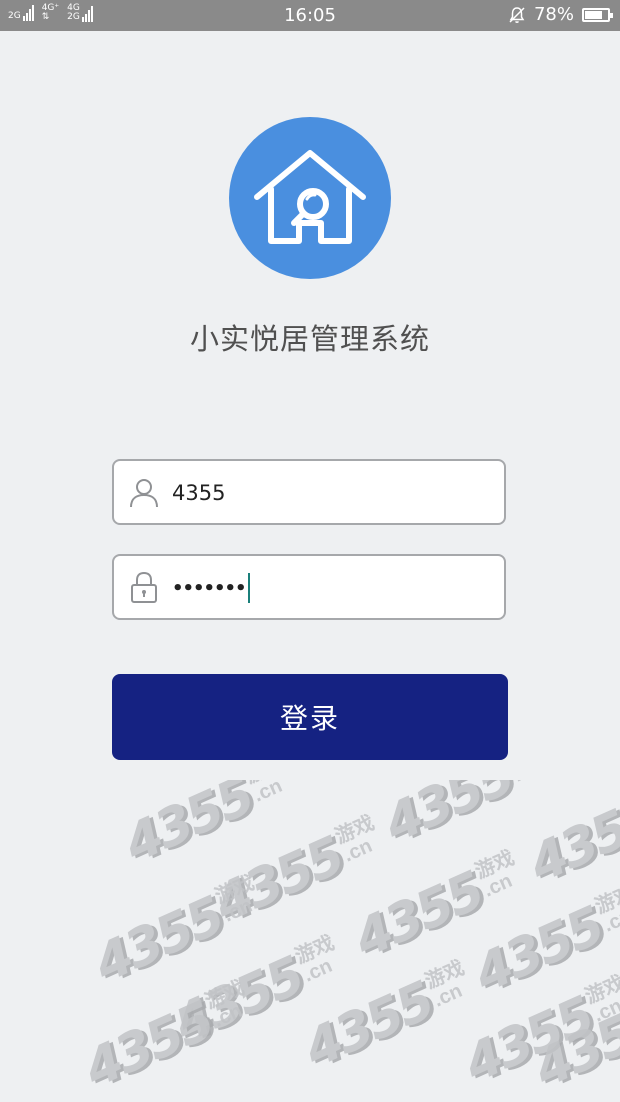  Describe the element at coordinates (248, 588) in the screenshot. I see `text-caret` at that location.